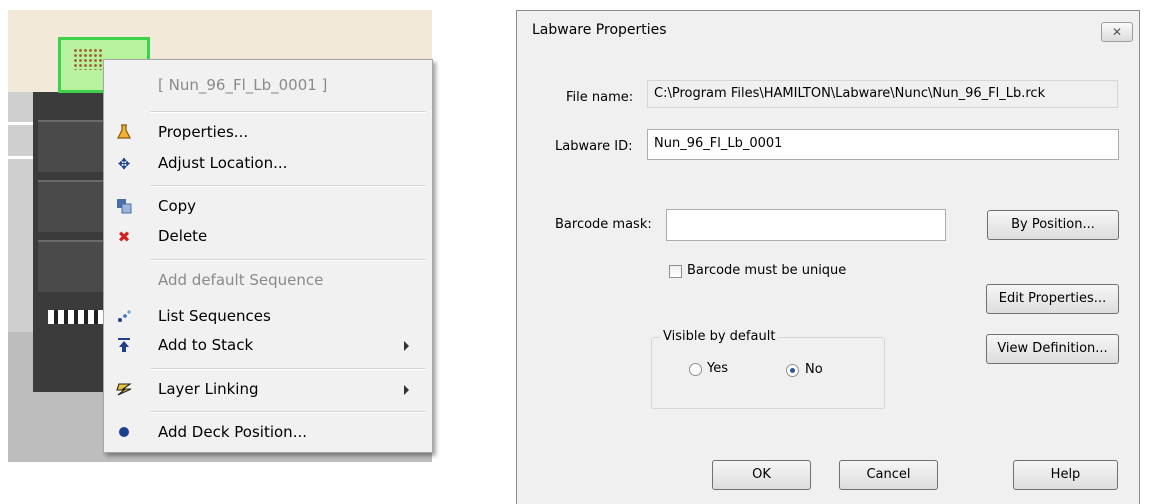  I want to click on sequence-icon, so click(124, 317).